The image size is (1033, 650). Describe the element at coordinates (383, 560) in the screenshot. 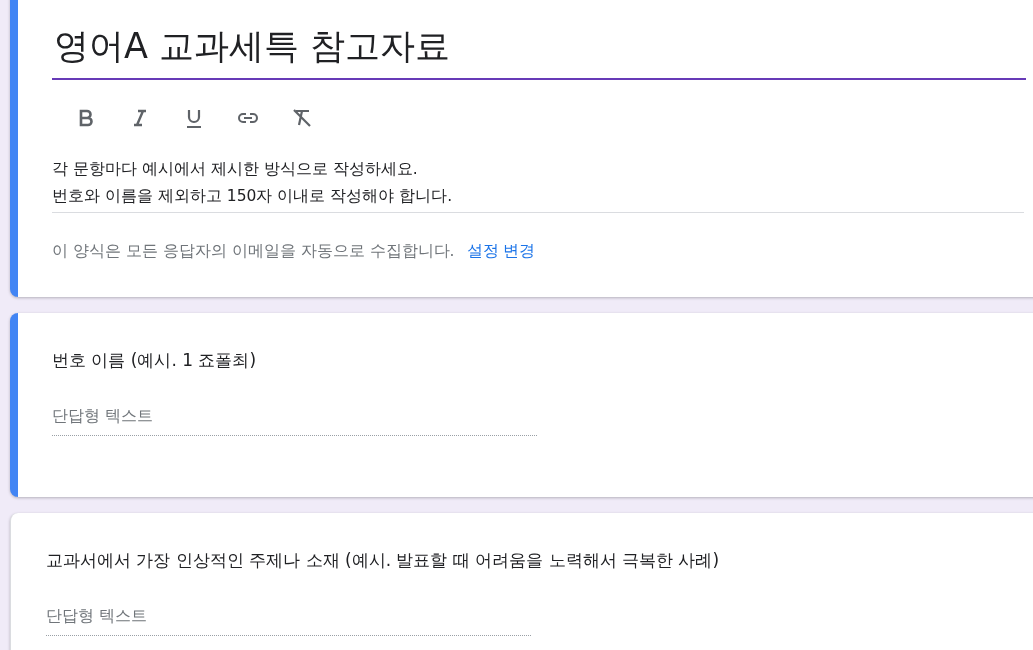

I see `question-title: 교과서에서 가장 인상적인 주제나 소재 (예시. 발표할 때 어려움을 노력해서 극복한 사례)` at that location.